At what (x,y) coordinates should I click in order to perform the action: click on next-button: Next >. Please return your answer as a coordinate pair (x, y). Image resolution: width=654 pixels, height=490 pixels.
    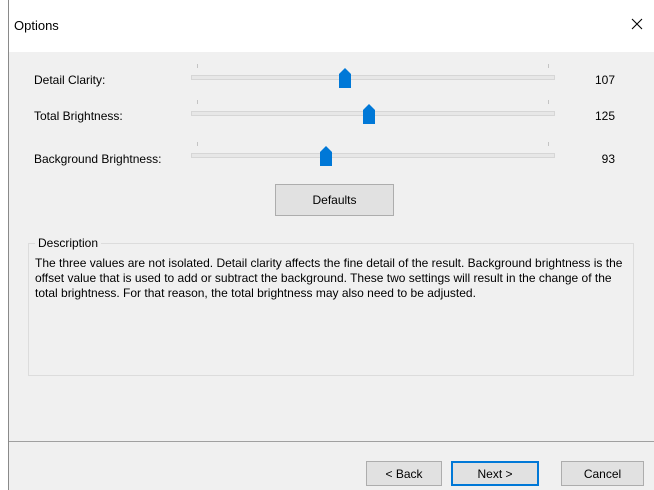
    Looking at the image, I should click on (495, 473).